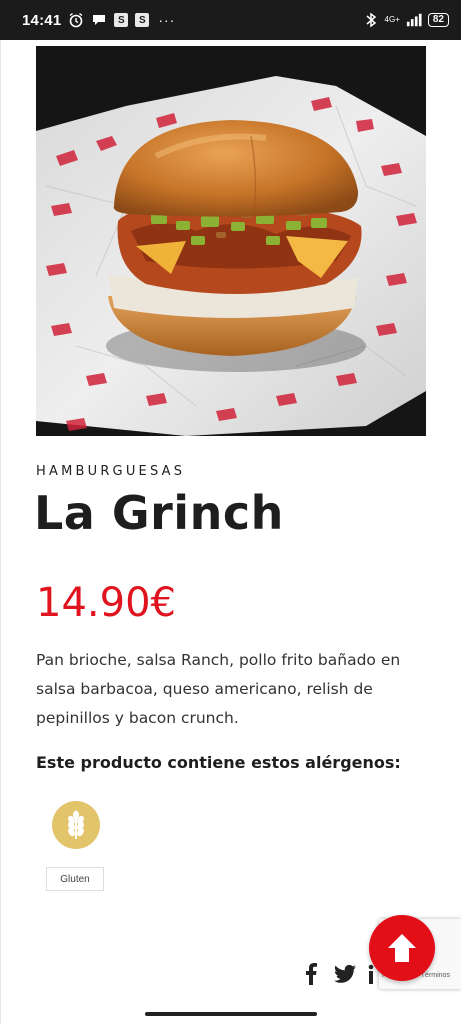  What do you see at coordinates (218, 762) in the screenshot?
I see `allergens-heading: Este producto contiene estos alérgenos:` at bounding box center [218, 762].